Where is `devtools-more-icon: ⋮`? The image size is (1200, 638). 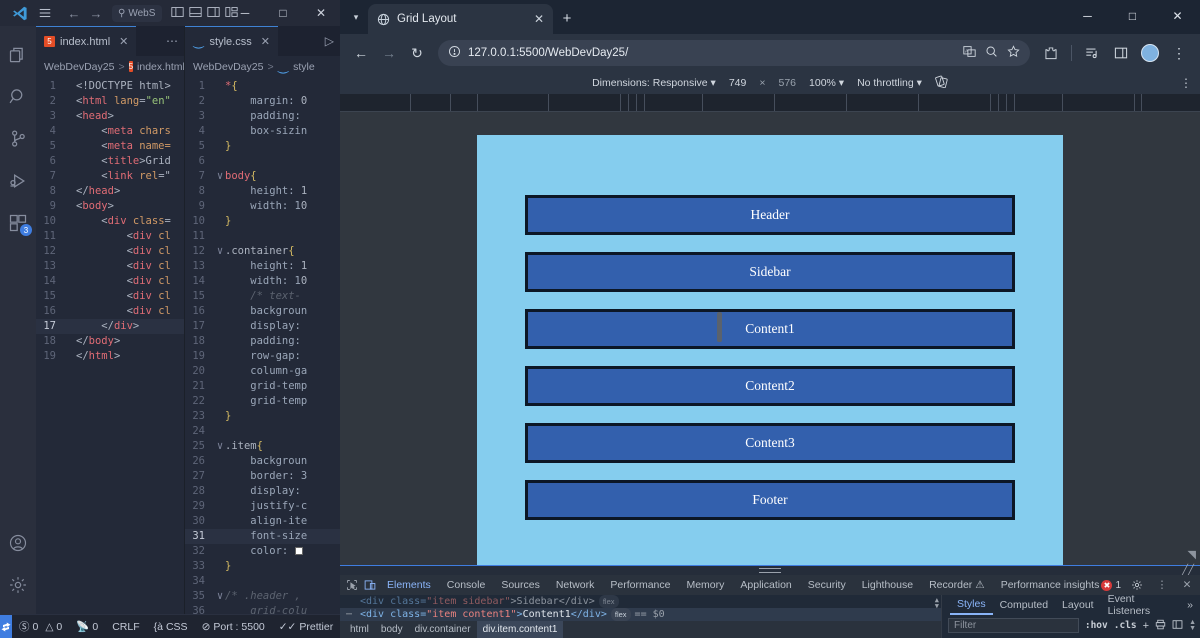
devtools-more-icon: ⋮ is located at coordinates (1162, 585).